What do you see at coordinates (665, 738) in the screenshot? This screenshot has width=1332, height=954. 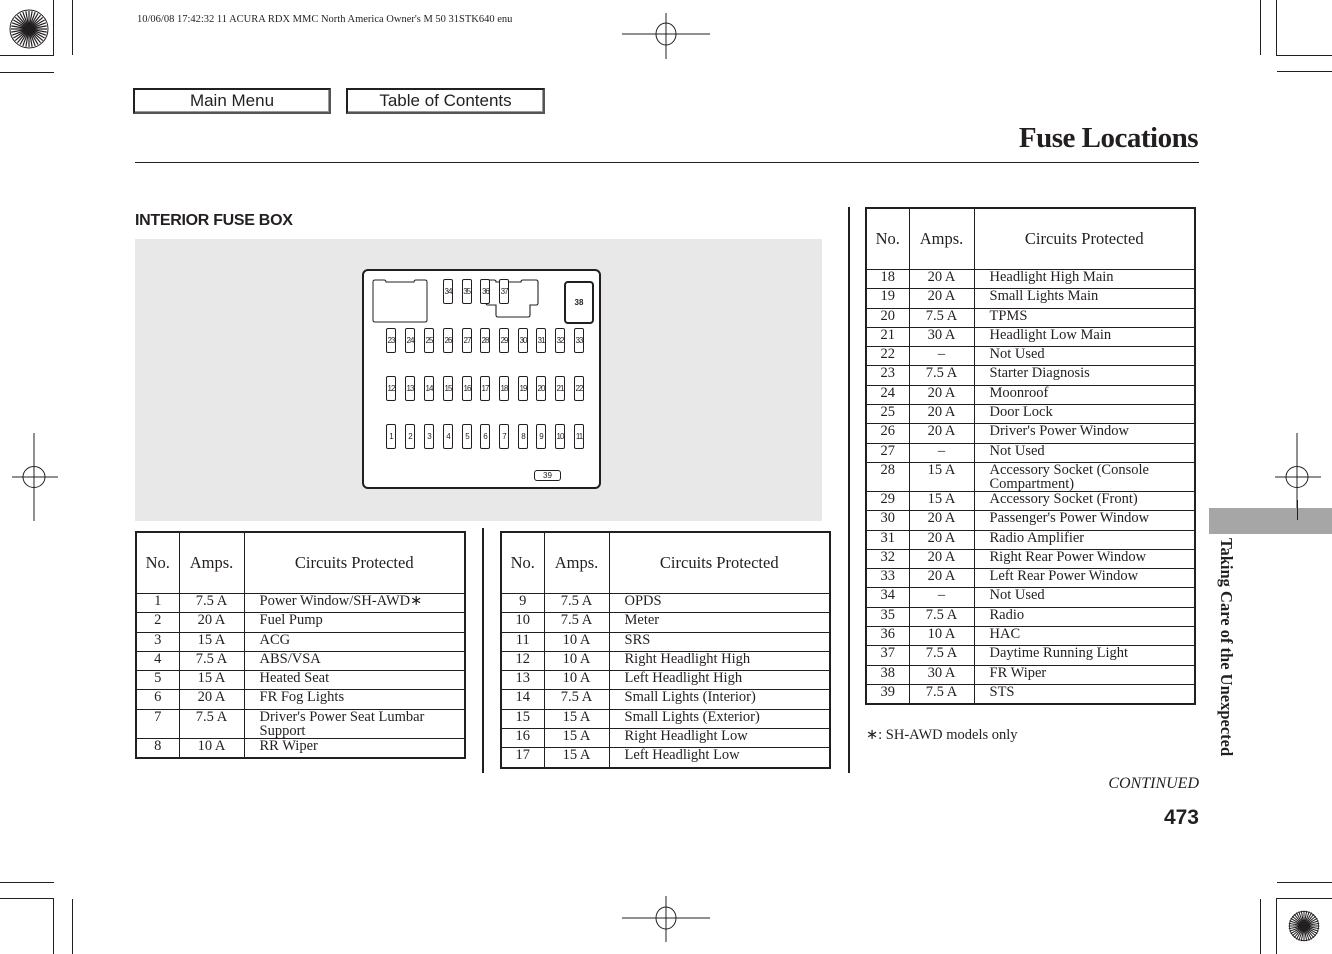 I see `table-row: 16 15 A Right Headlight Low` at bounding box center [665, 738].